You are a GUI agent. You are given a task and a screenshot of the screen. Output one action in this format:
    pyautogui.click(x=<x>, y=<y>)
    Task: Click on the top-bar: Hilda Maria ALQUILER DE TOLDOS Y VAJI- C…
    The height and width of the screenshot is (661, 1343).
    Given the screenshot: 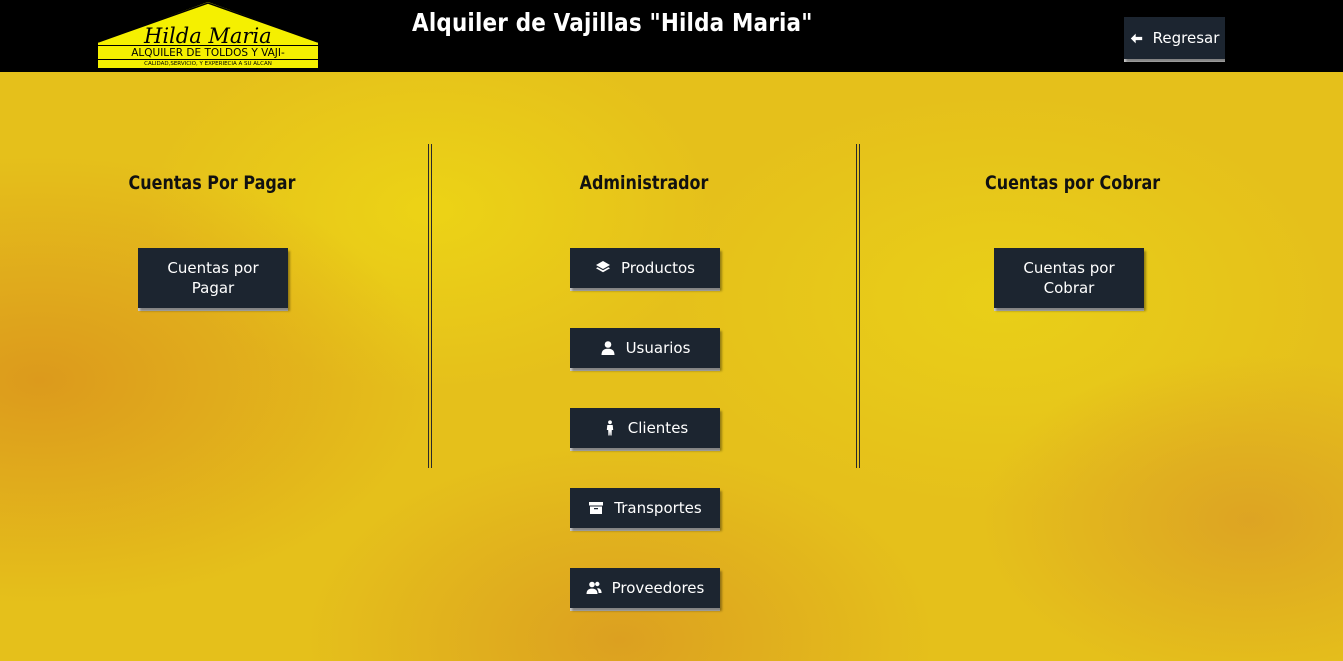 What is the action you would take?
    pyautogui.click(x=671, y=36)
    